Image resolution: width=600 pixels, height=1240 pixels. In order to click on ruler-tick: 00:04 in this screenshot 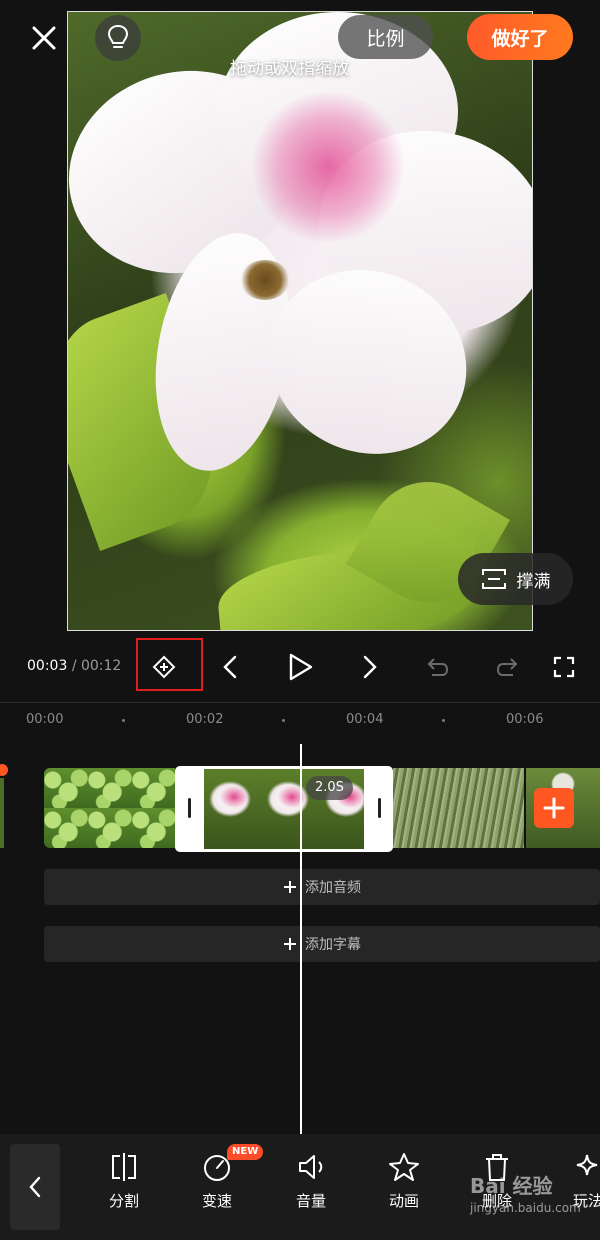, I will do `click(365, 719)`.